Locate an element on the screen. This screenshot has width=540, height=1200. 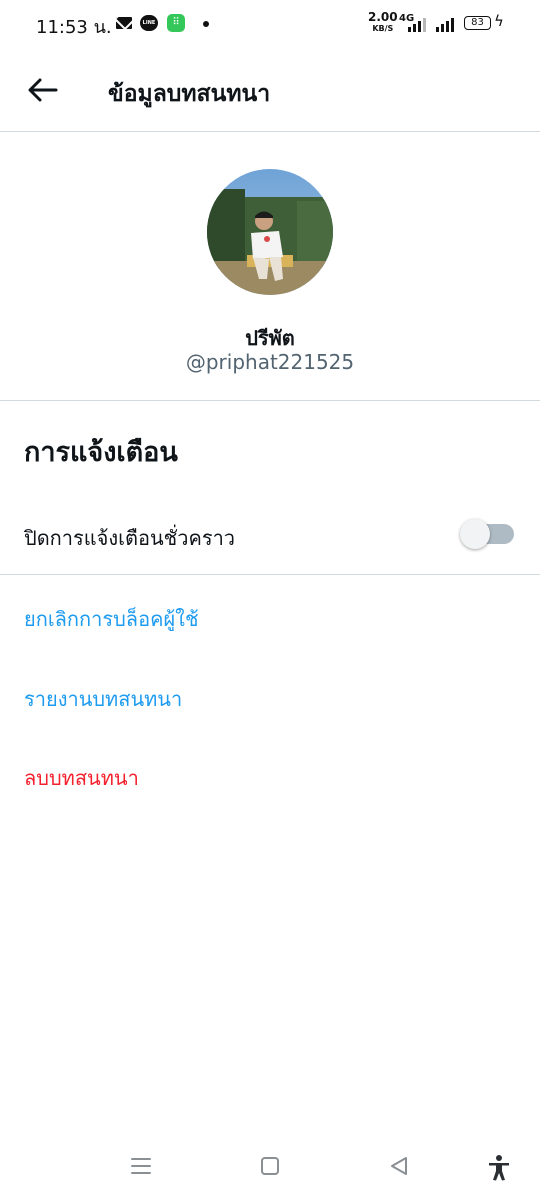
menu-button is located at coordinates (141, 1168).